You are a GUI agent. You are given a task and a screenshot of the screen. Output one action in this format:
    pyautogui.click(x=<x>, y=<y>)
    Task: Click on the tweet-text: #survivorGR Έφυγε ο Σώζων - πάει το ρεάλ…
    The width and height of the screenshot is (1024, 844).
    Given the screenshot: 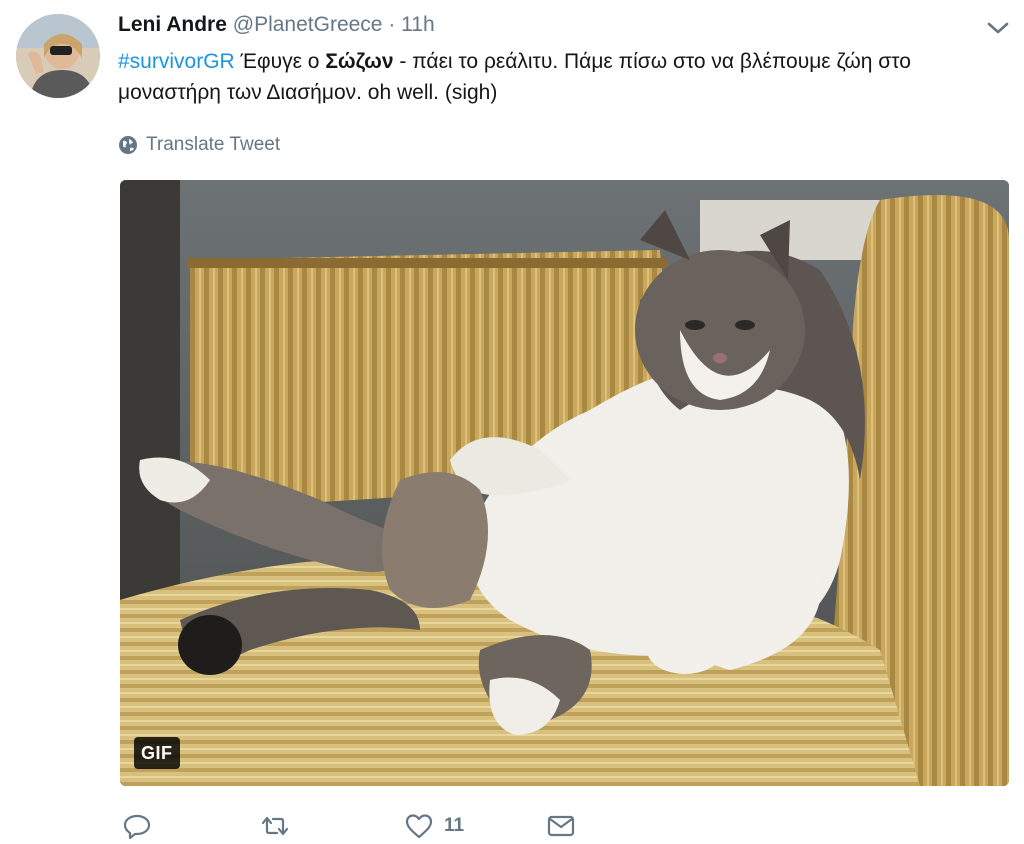 What is the action you would take?
    pyautogui.click(x=563, y=77)
    